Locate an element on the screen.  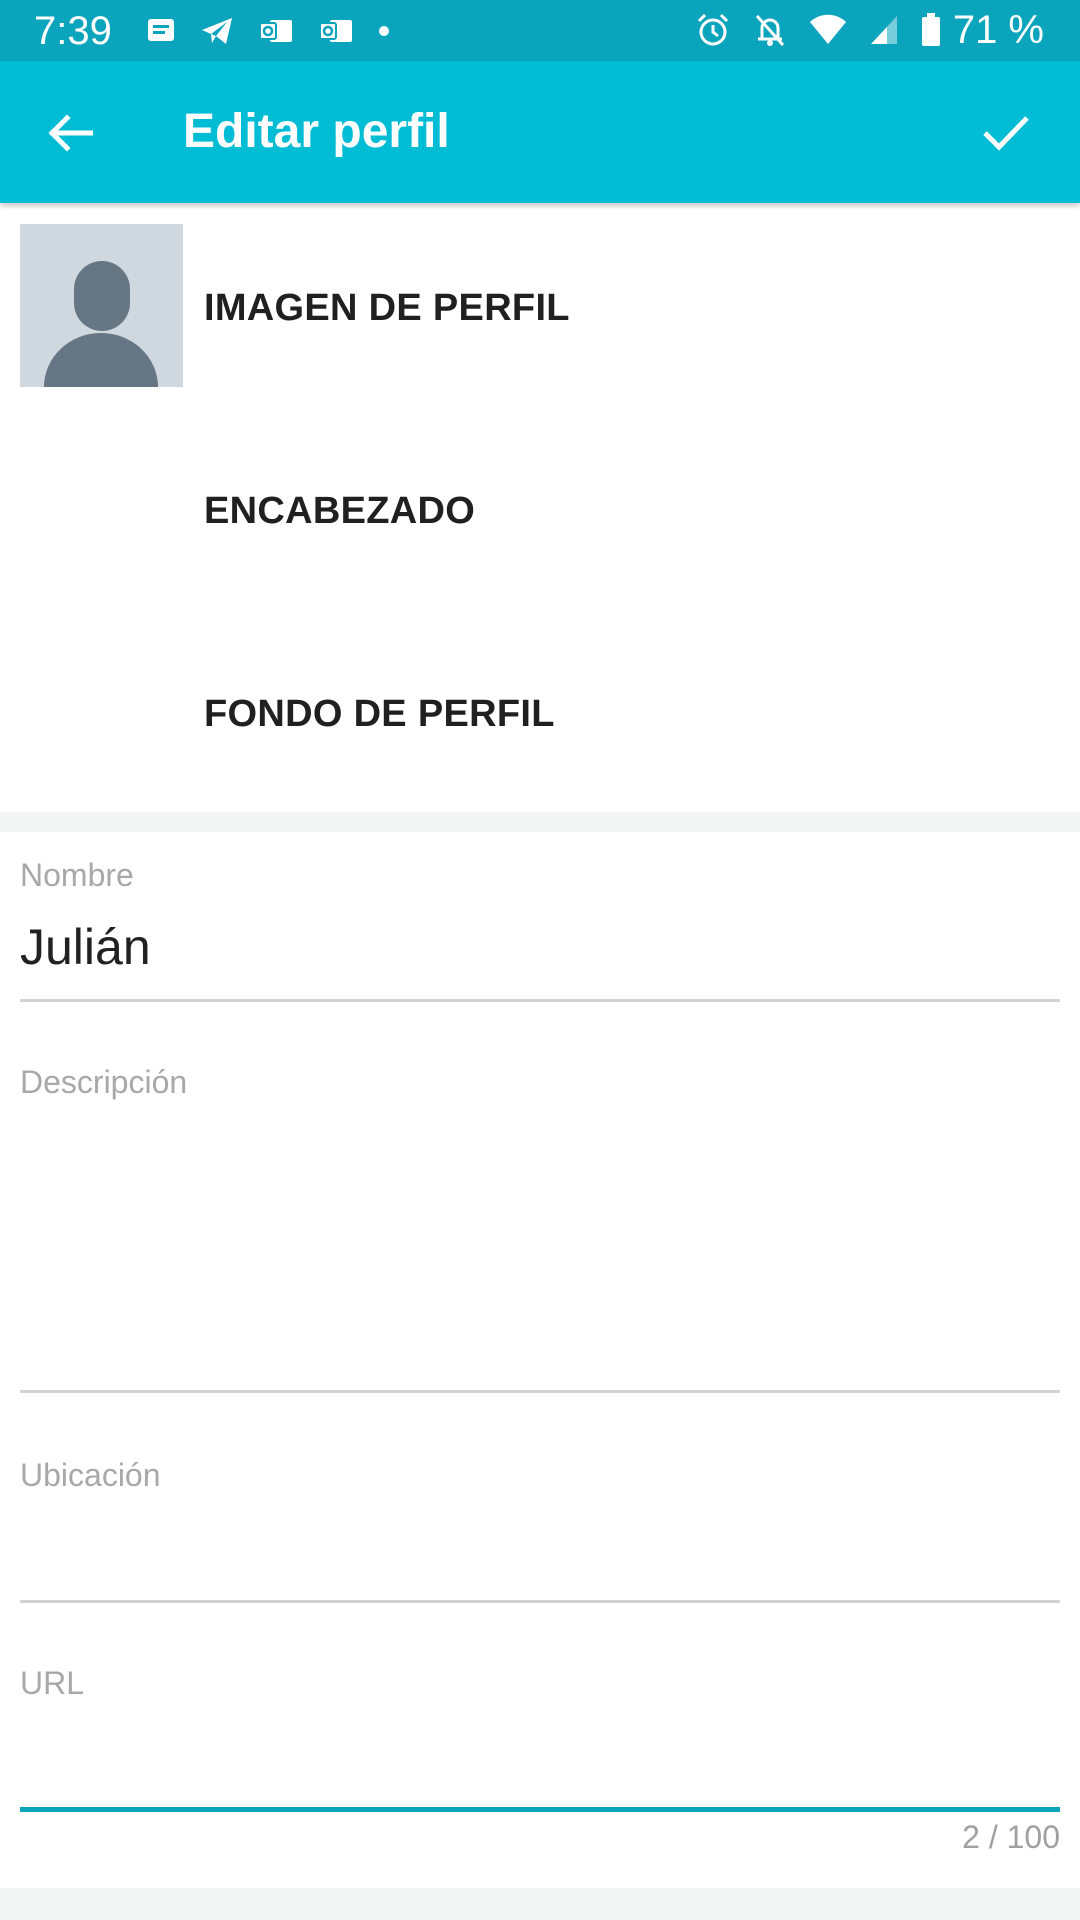
profile-image-label: IMAGEN DE PERFIL is located at coordinates (387, 308).